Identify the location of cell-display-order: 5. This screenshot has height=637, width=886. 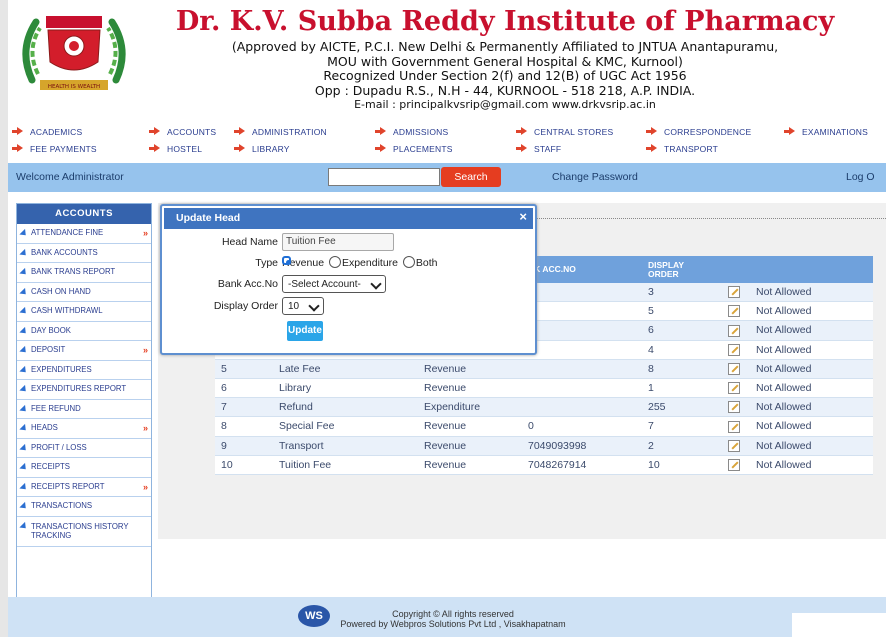
(682, 311).